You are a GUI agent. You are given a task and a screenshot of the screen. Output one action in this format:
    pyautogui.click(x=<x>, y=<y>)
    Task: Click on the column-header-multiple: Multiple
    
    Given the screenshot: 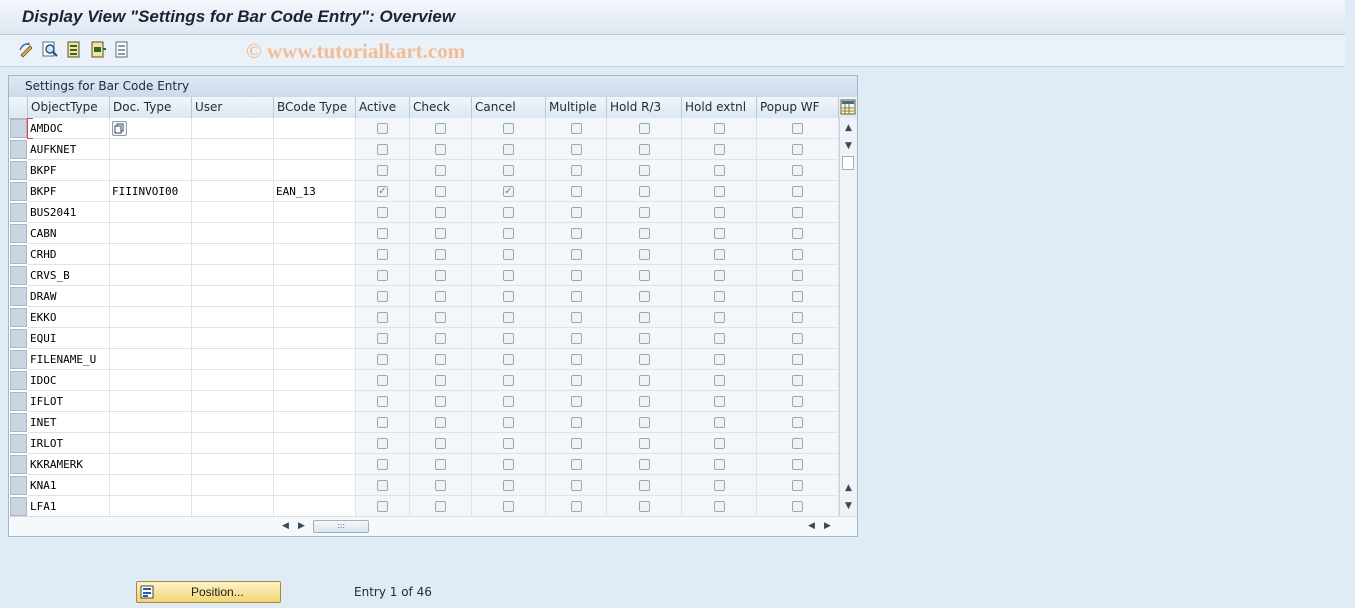 What is the action you would take?
    pyautogui.click(x=576, y=107)
    